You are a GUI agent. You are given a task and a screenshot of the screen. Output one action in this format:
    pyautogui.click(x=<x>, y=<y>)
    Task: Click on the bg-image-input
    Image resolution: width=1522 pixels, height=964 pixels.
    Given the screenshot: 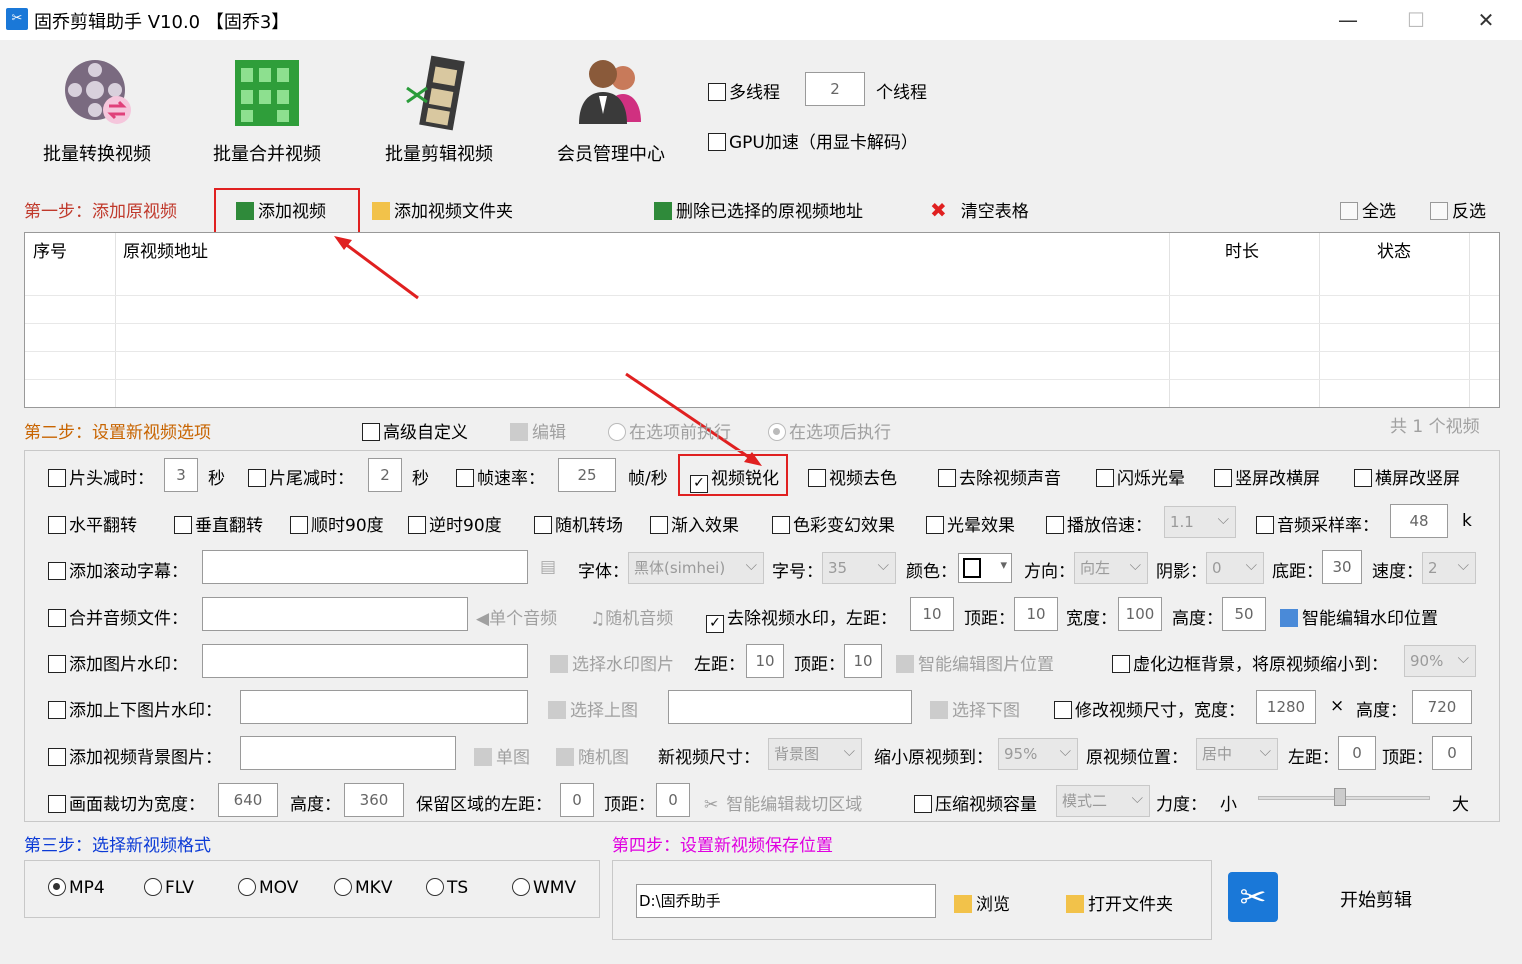 What is the action you would take?
    pyautogui.click(x=348, y=753)
    